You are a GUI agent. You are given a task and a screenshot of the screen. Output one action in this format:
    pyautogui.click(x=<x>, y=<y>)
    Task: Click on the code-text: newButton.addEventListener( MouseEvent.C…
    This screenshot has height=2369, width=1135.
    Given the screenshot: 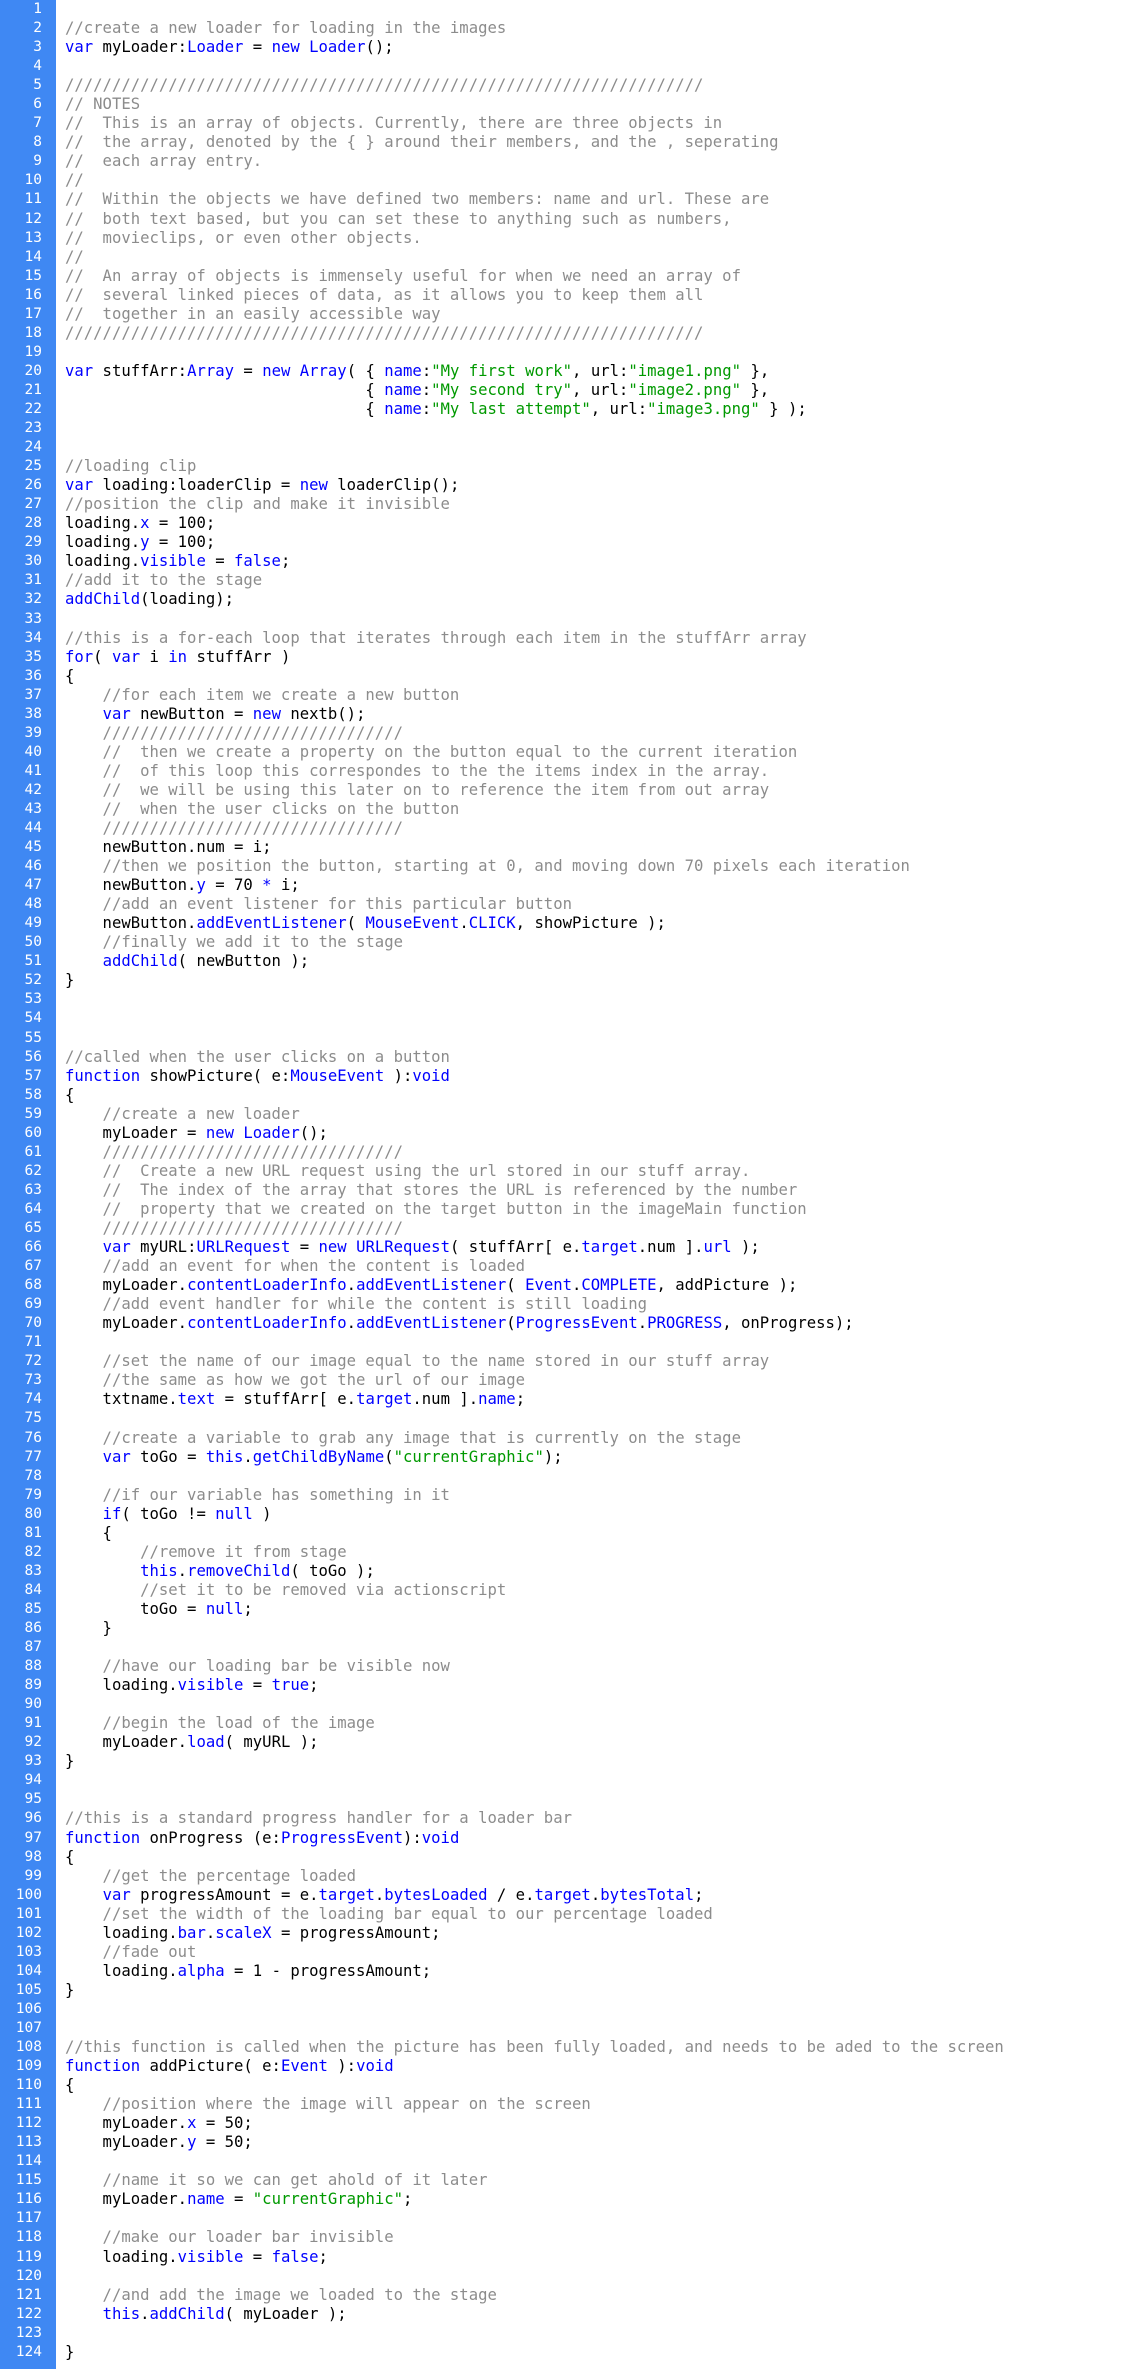 What is the action you would take?
    pyautogui.click(x=365, y=923)
    